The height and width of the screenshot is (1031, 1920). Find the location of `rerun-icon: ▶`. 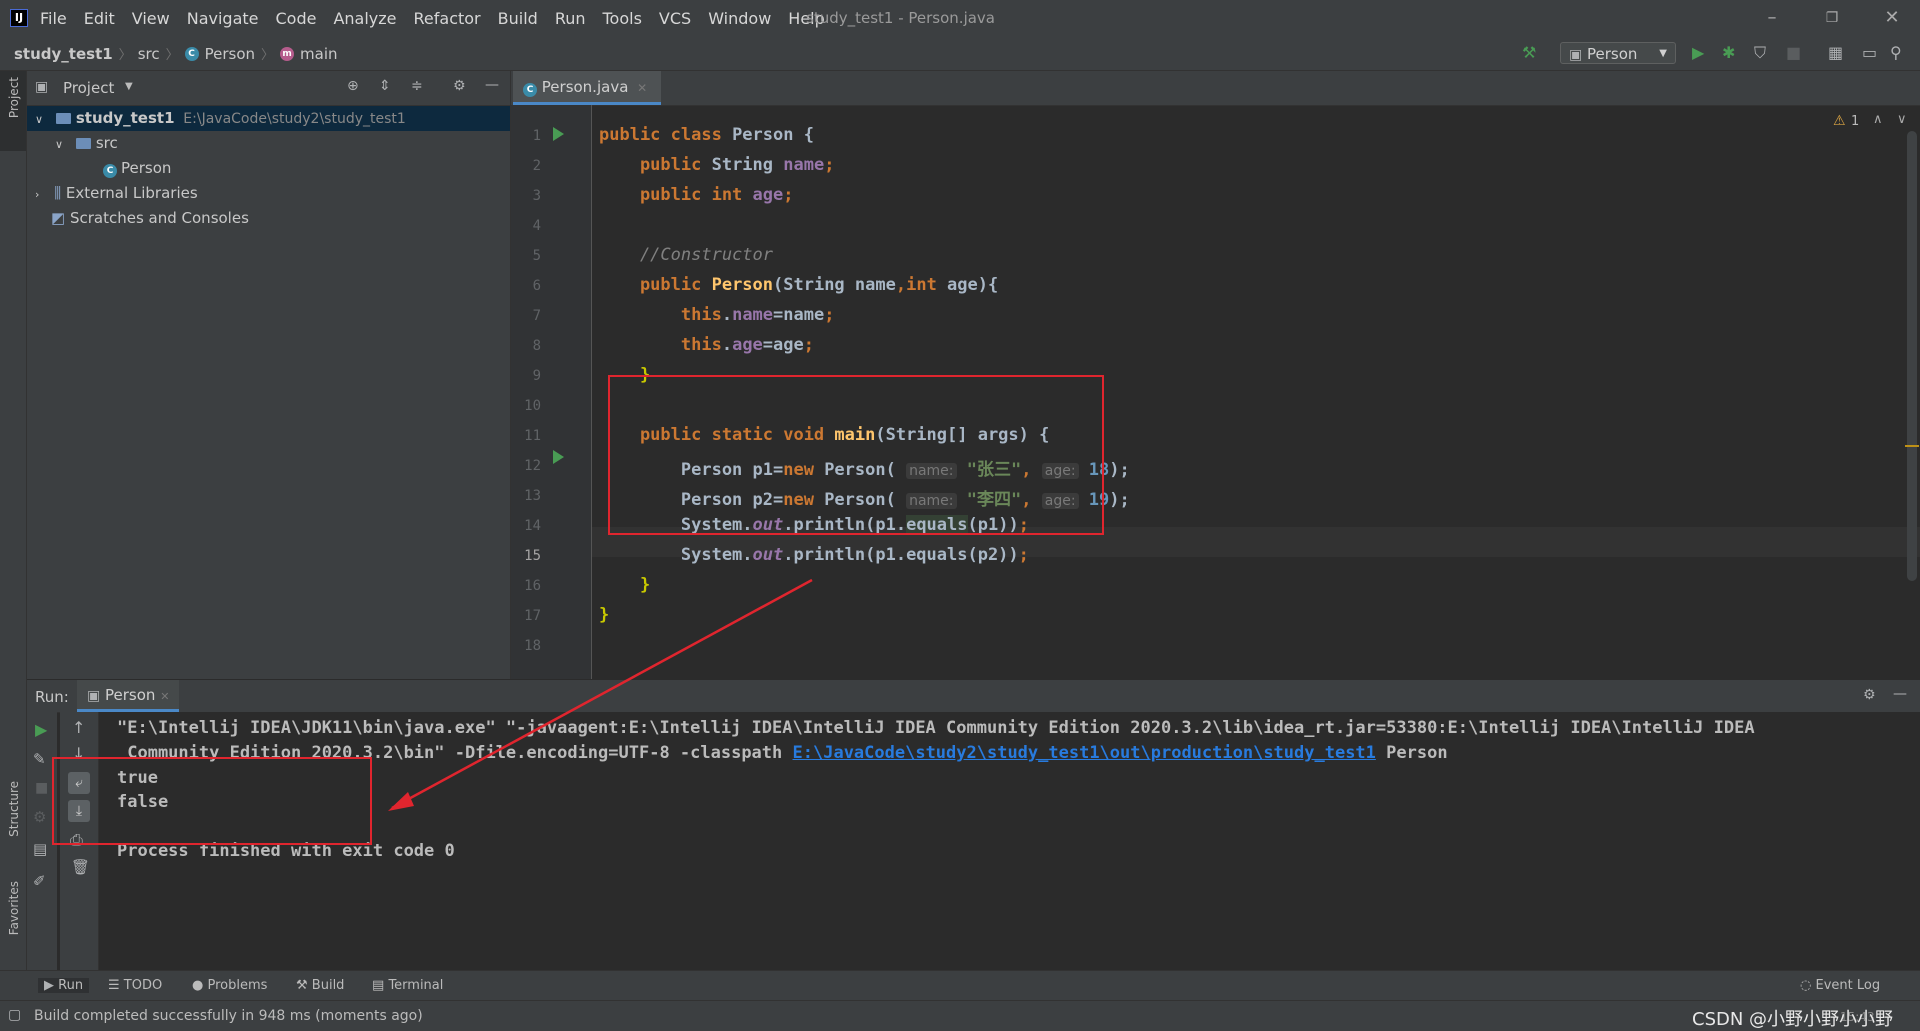

rerun-icon: ▶ is located at coordinates (41, 729).